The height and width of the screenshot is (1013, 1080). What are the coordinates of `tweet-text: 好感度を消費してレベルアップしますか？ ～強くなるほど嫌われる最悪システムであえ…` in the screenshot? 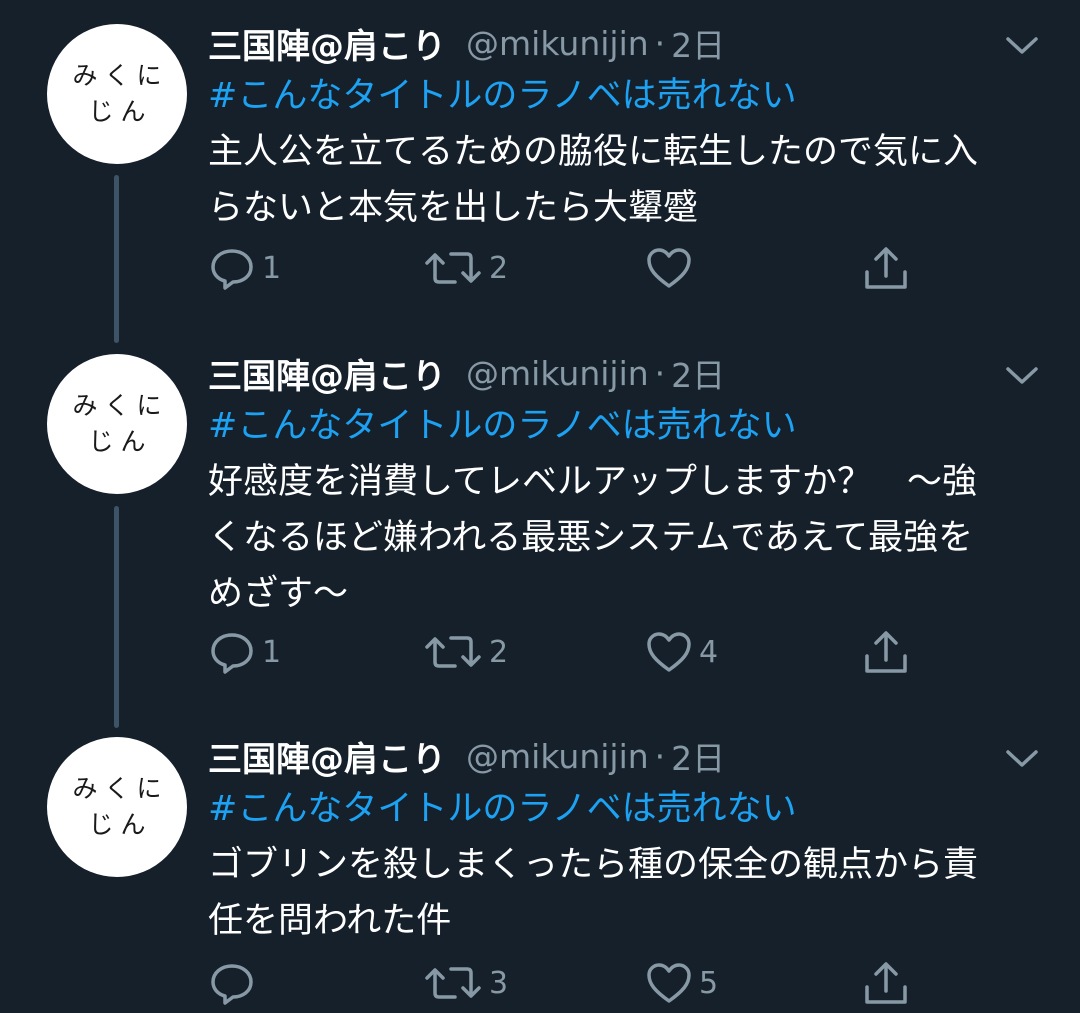 It's located at (592, 538).